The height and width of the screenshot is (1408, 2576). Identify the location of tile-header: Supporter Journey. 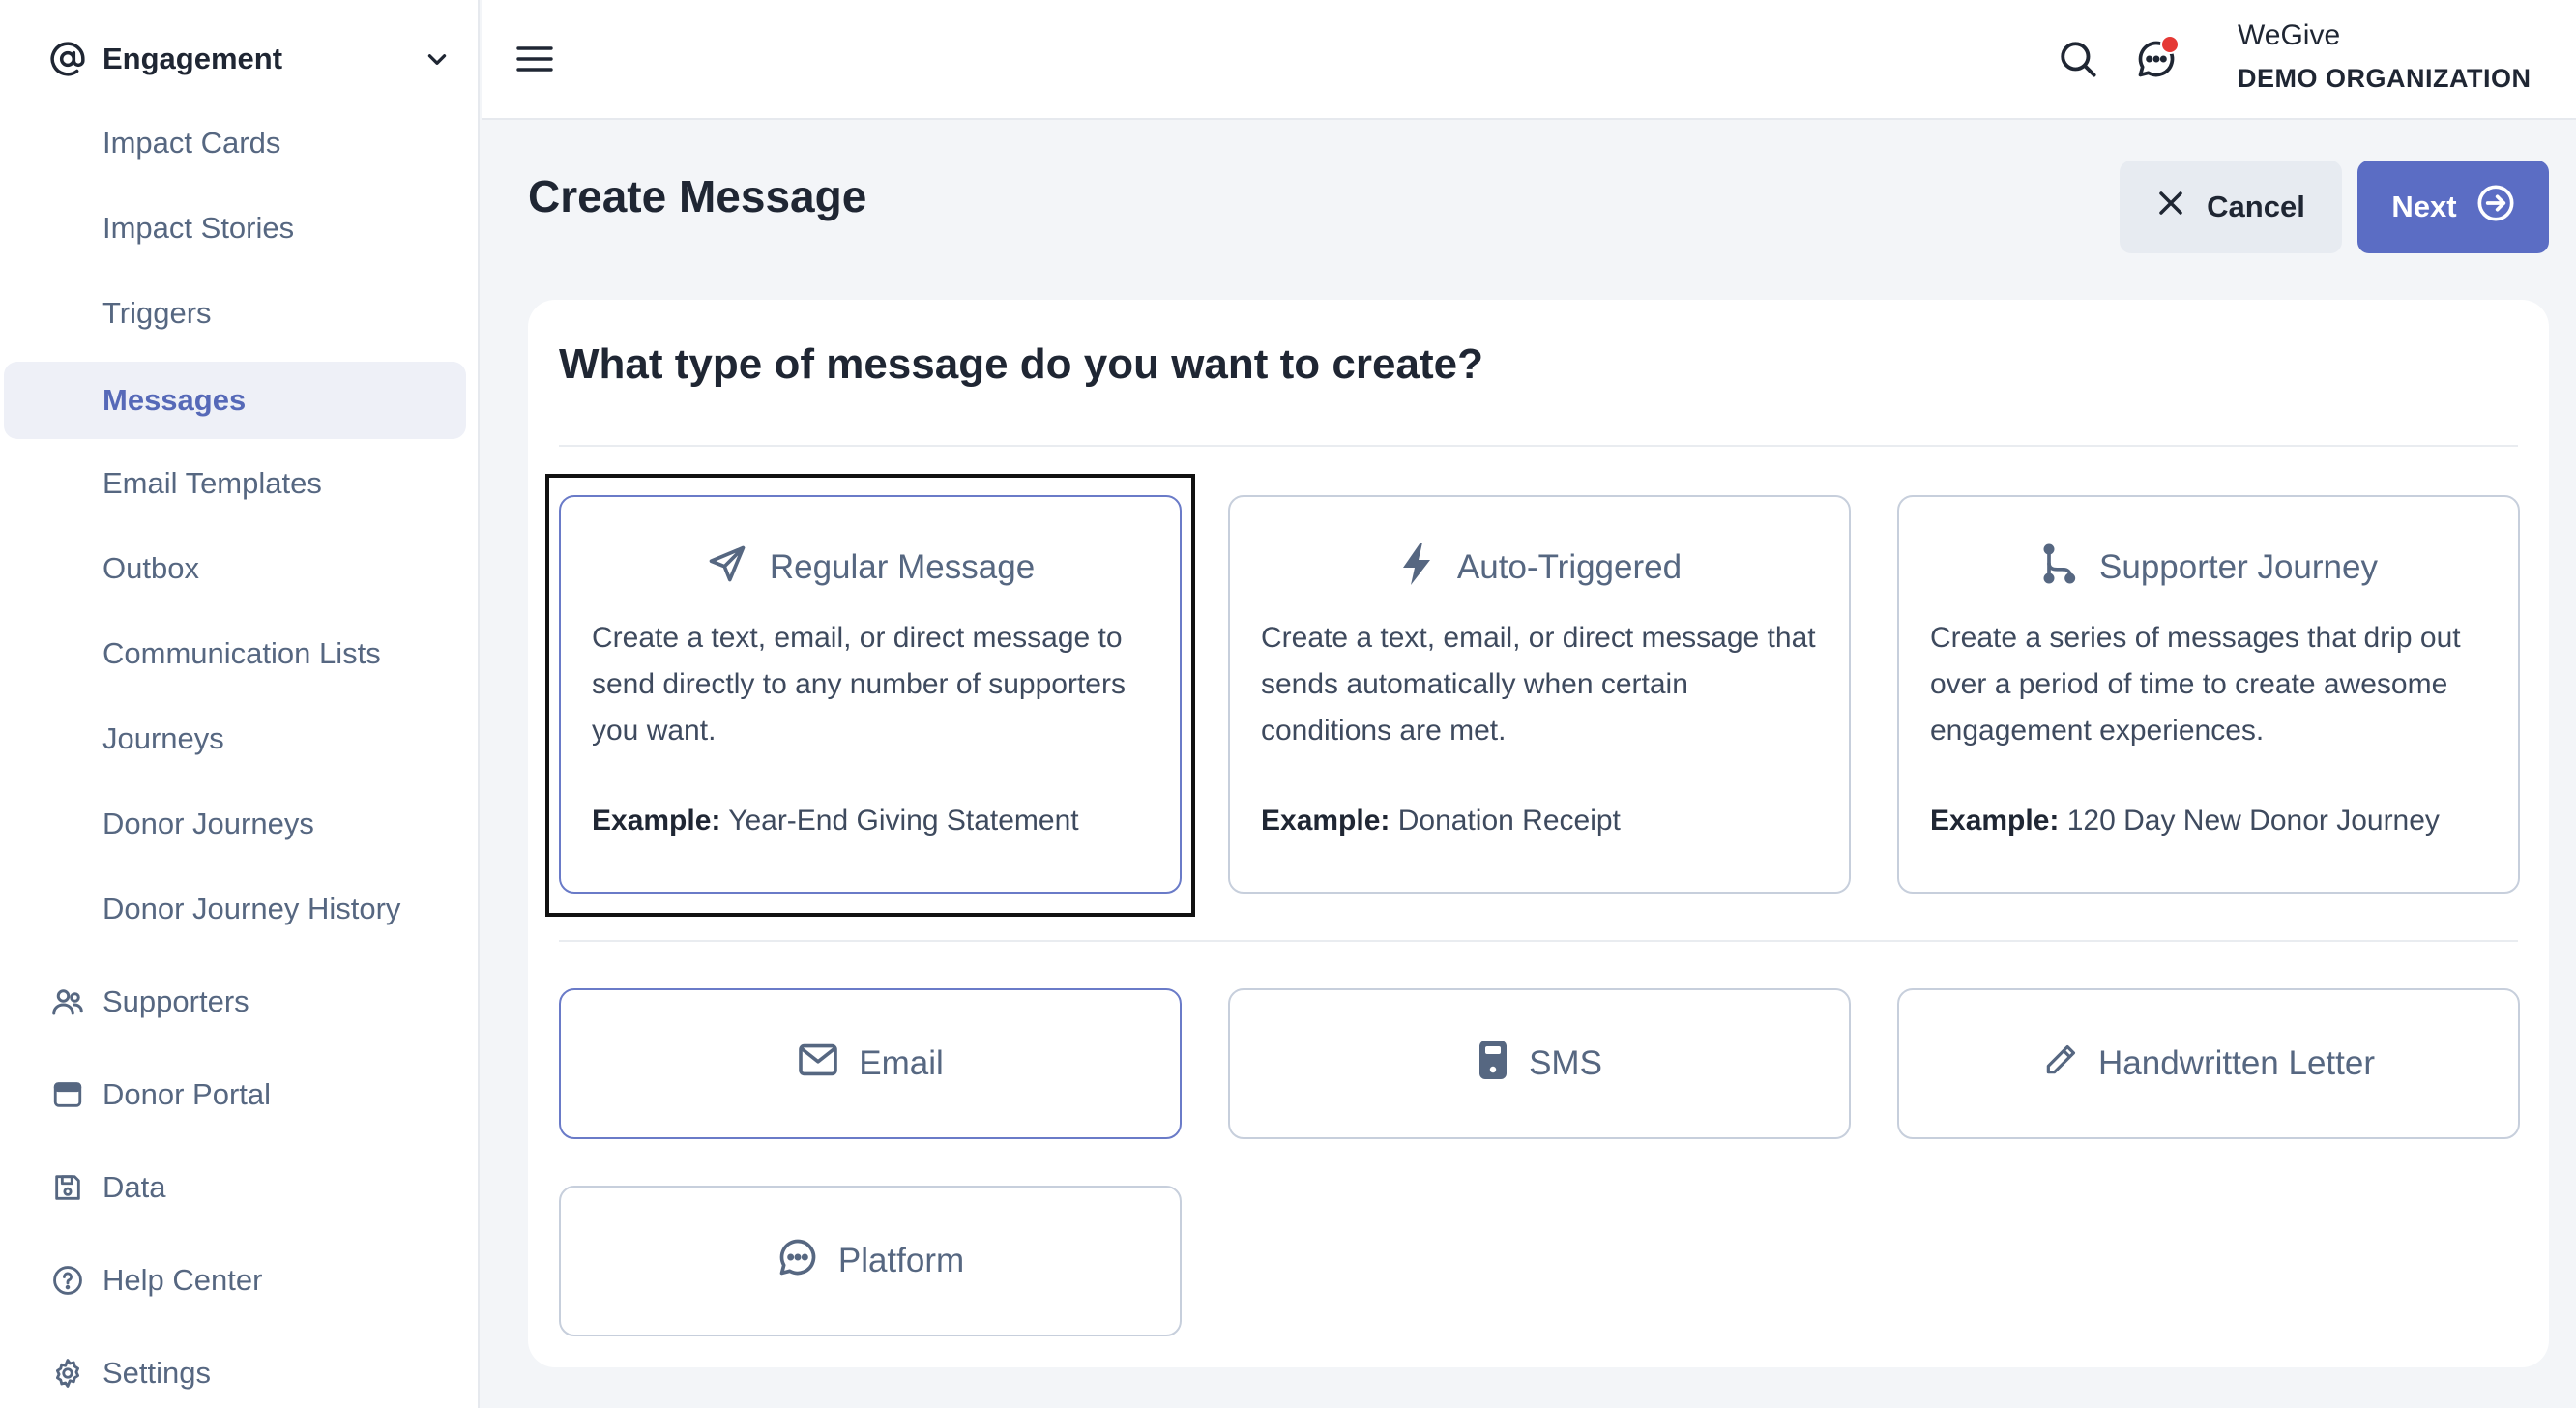
(2208, 568).